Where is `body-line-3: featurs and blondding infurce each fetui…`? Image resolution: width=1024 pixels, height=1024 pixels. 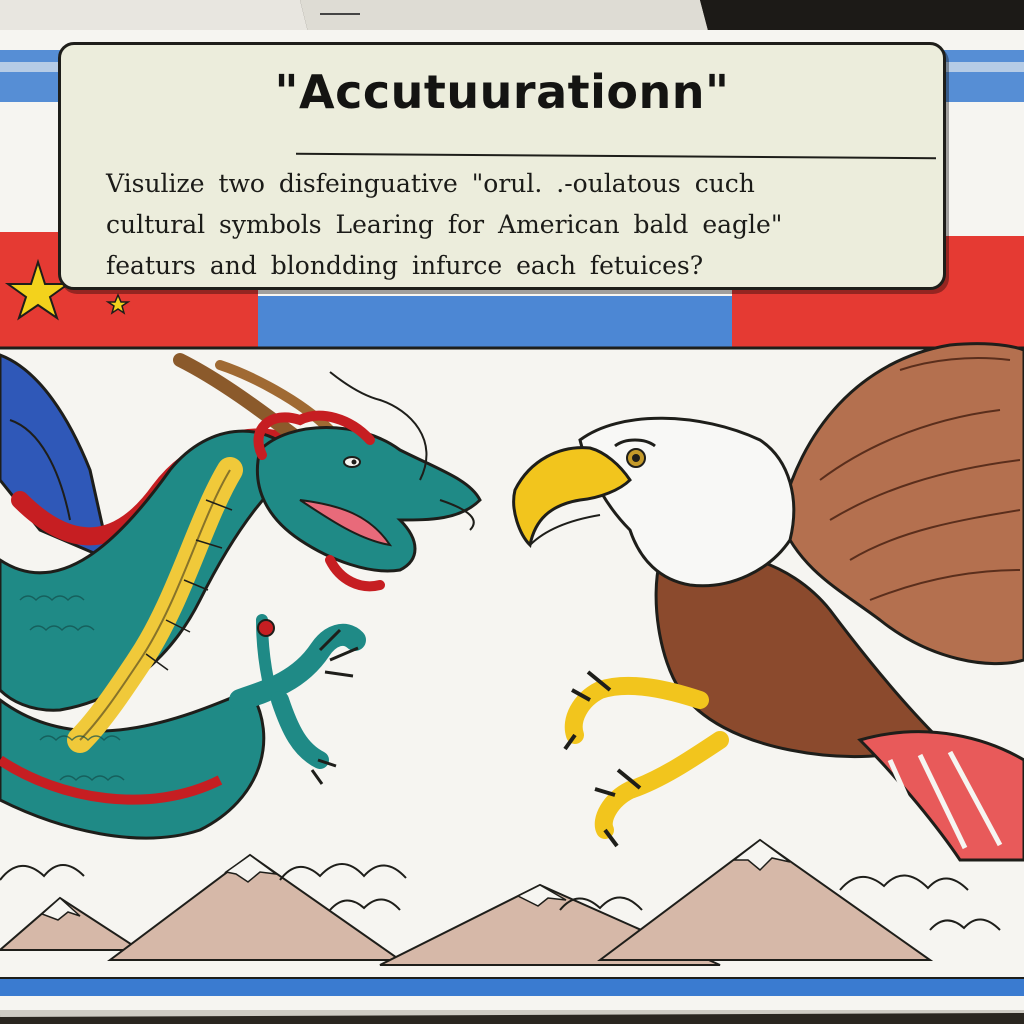
body-line-3: featurs and blondding infurce each fetui… is located at coordinates (405, 265).